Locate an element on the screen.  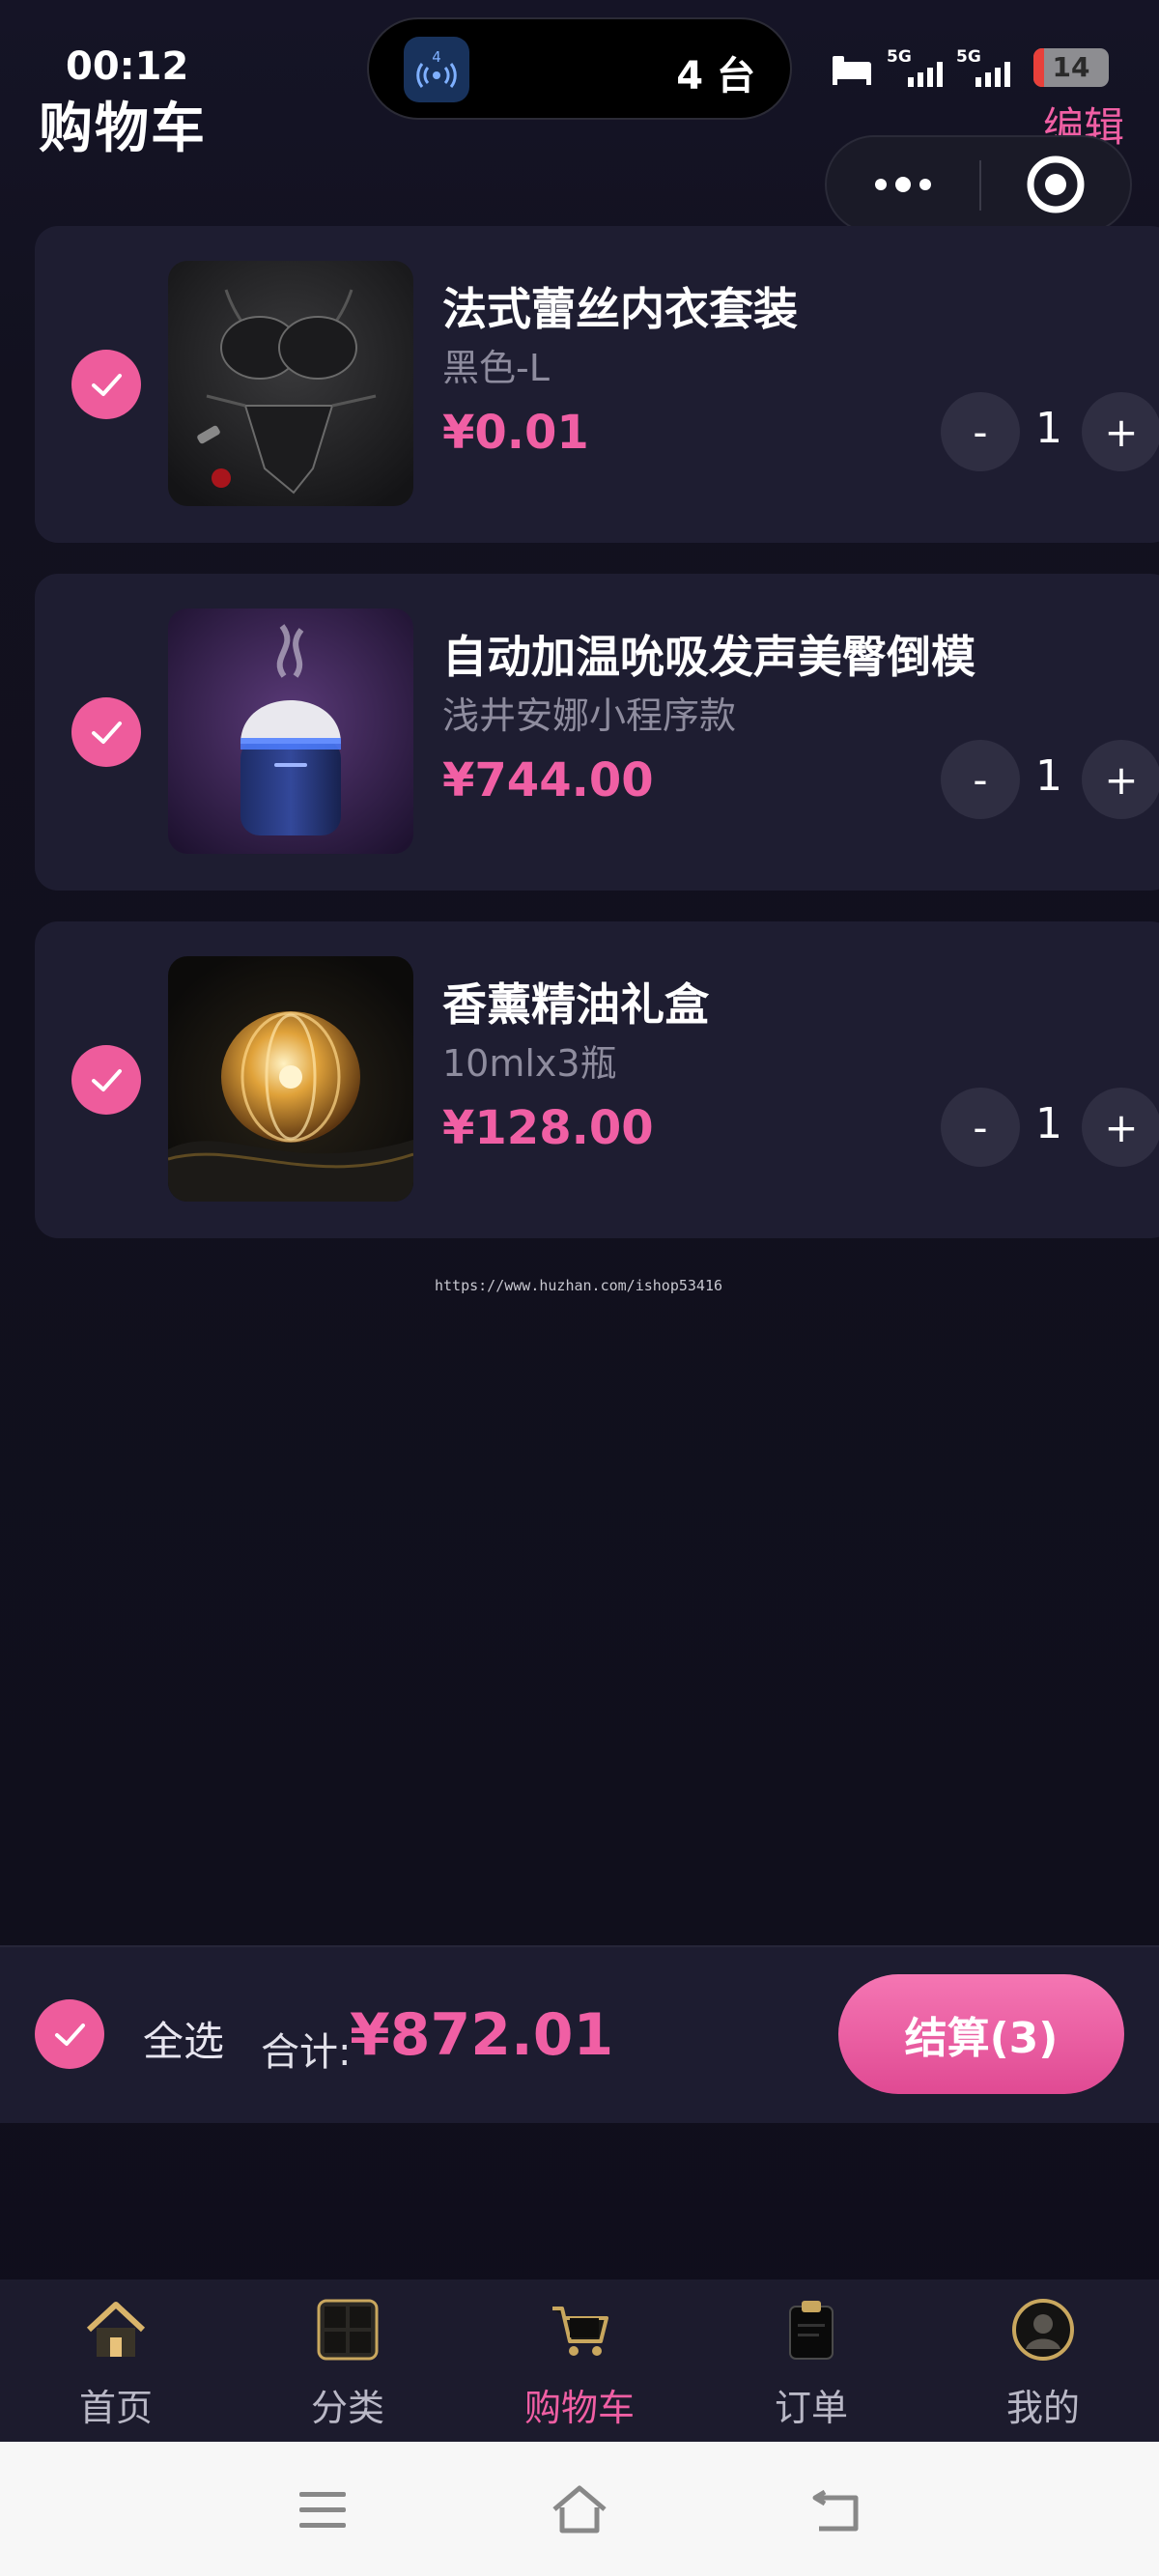
watermark-text: https://www.huzhan.com/ishop53416 is located at coordinates (579, 1285).